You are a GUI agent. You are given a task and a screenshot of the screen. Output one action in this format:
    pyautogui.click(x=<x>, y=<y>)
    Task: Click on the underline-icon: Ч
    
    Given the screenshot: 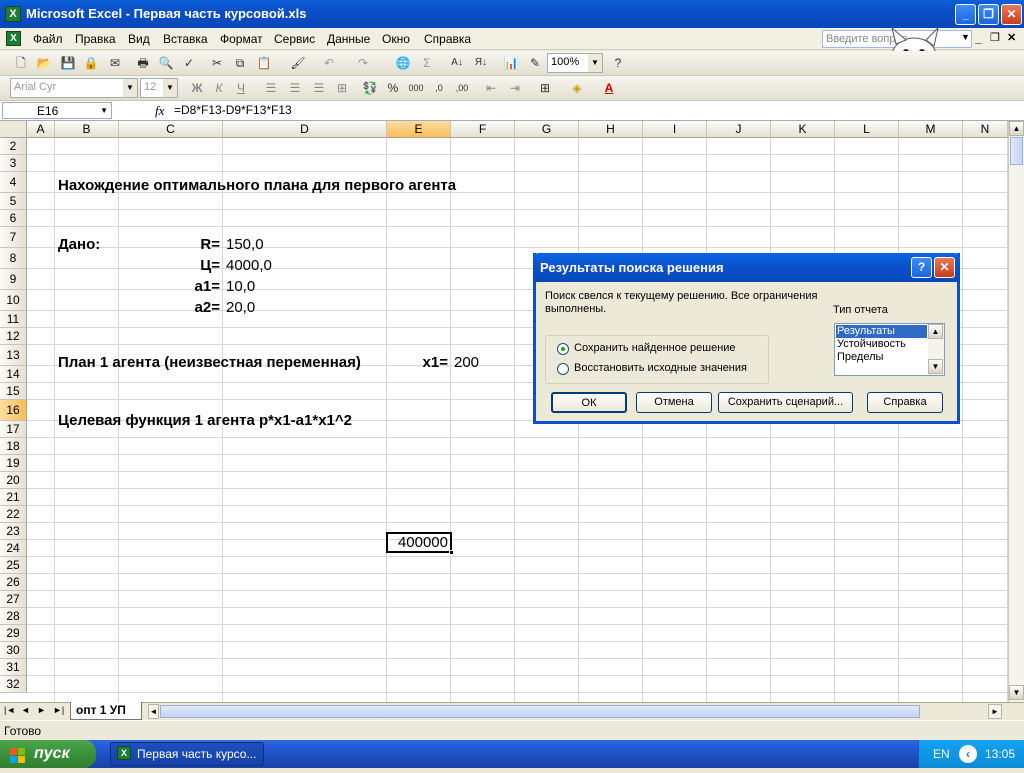 What is the action you would take?
    pyautogui.click(x=241, y=88)
    